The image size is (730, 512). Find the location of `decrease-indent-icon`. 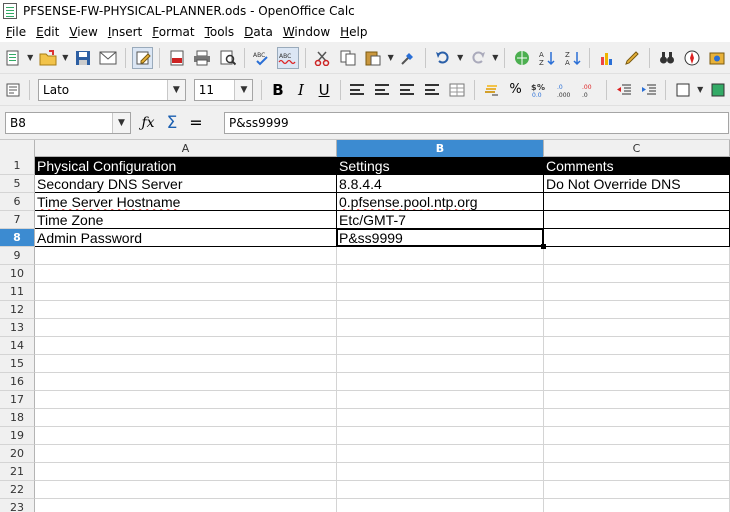

decrease-indent-icon is located at coordinates (623, 90).